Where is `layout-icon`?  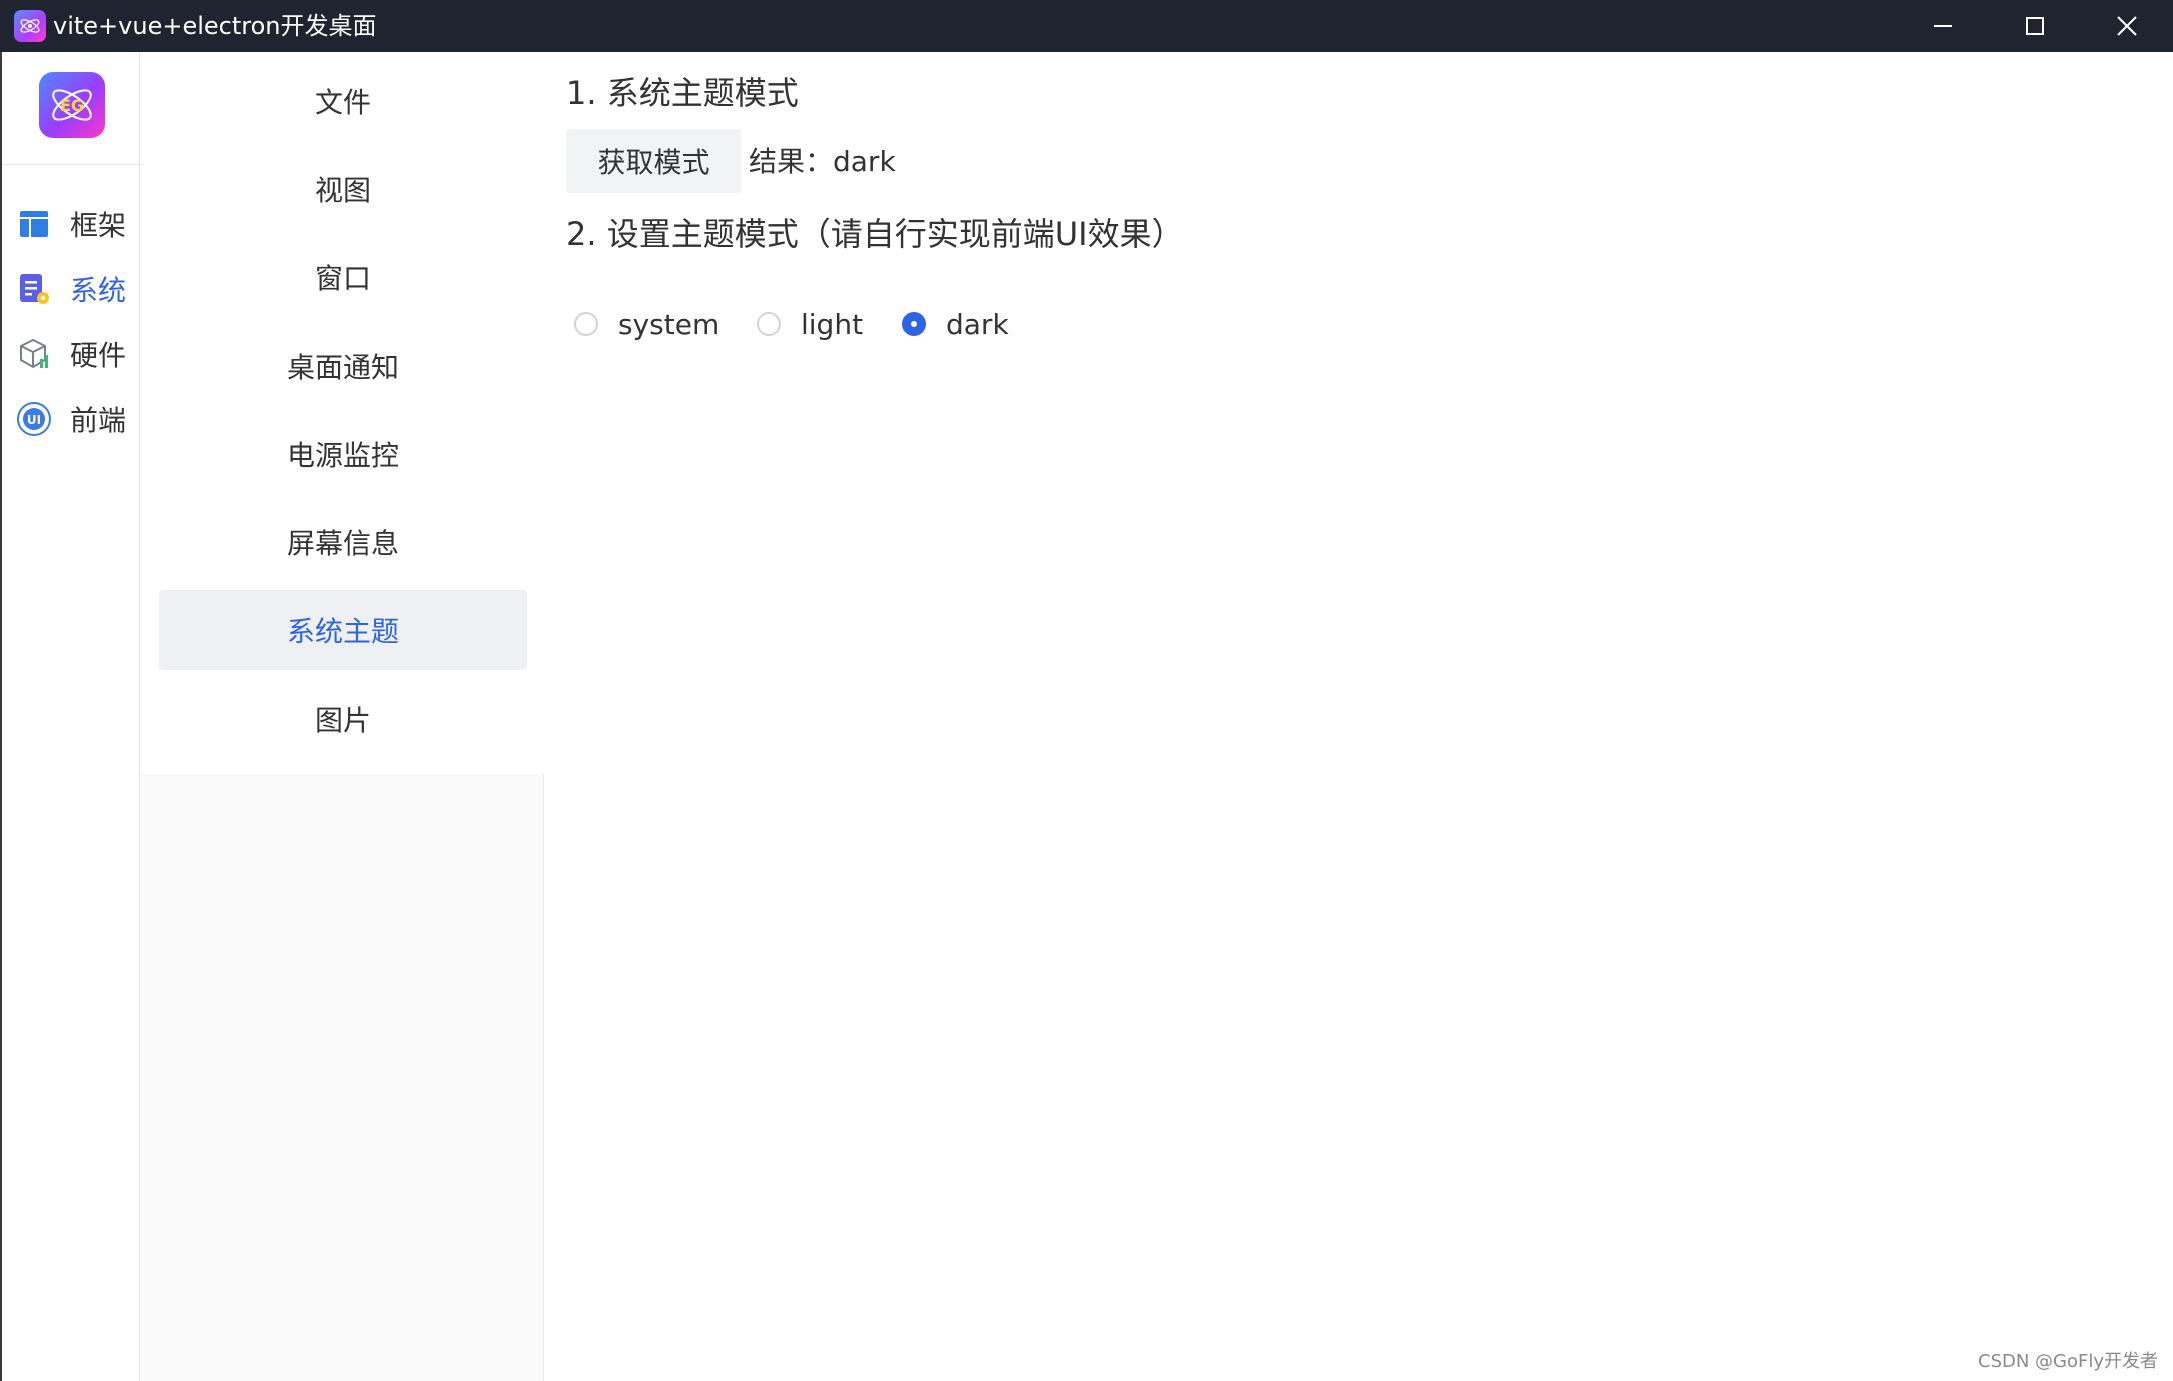
layout-icon is located at coordinates (34, 224).